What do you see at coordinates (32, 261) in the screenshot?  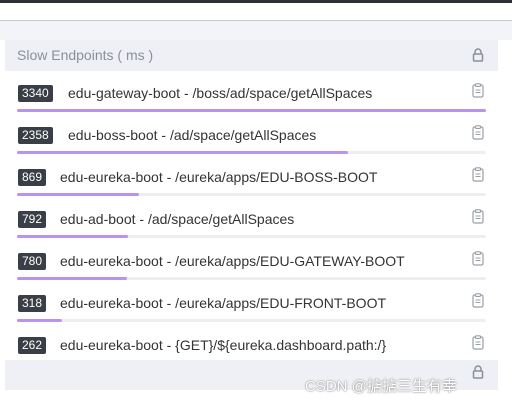 I see `latency-badge: 780` at bounding box center [32, 261].